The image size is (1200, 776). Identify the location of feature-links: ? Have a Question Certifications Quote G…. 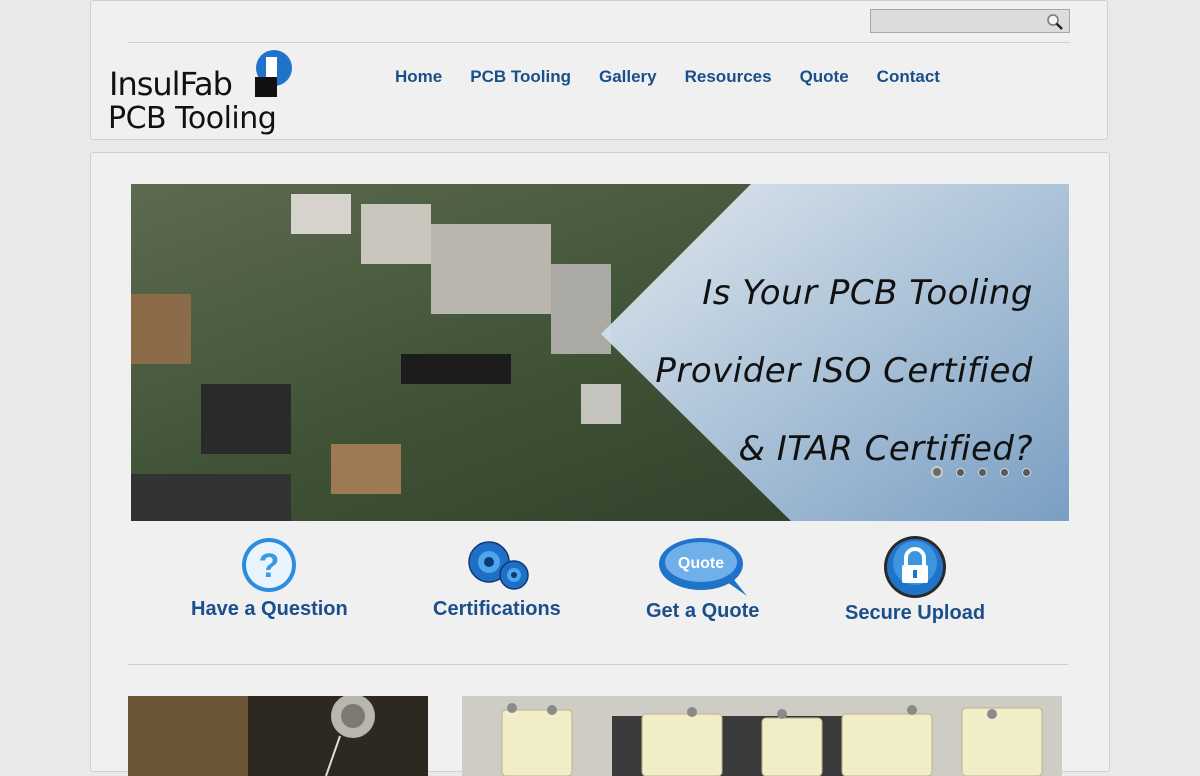
(600, 581).